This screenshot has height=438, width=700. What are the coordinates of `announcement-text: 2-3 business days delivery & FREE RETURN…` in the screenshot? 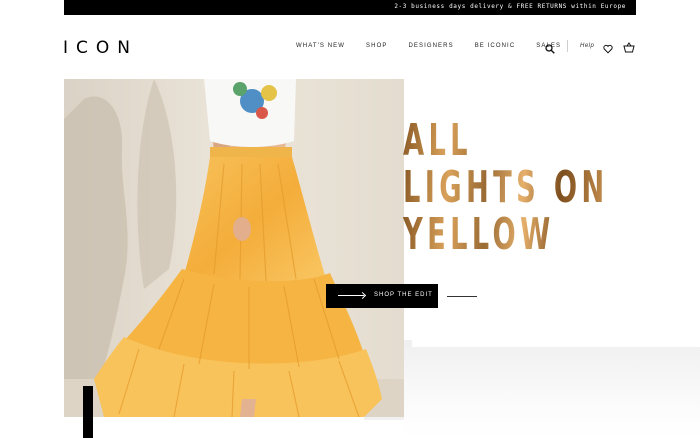 It's located at (510, 6).